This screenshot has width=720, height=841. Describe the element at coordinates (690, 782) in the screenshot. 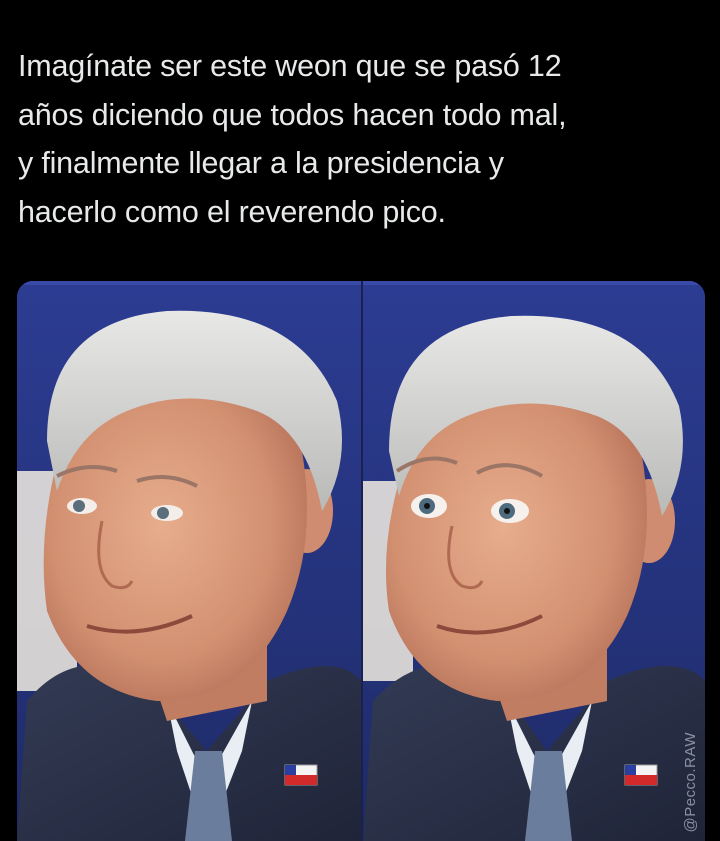

I see `watermark: @Pecco.RAW` at that location.